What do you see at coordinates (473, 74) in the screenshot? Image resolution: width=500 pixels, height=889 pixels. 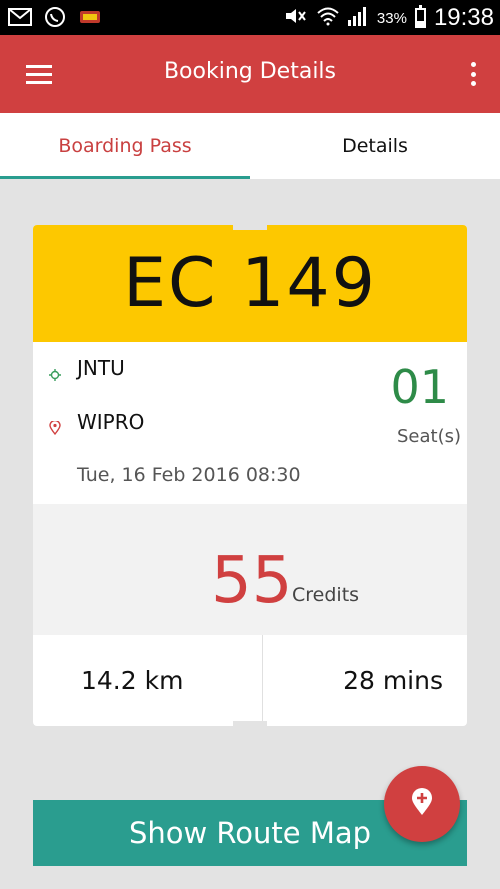 I see `more-vertical-icon` at bounding box center [473, 74].